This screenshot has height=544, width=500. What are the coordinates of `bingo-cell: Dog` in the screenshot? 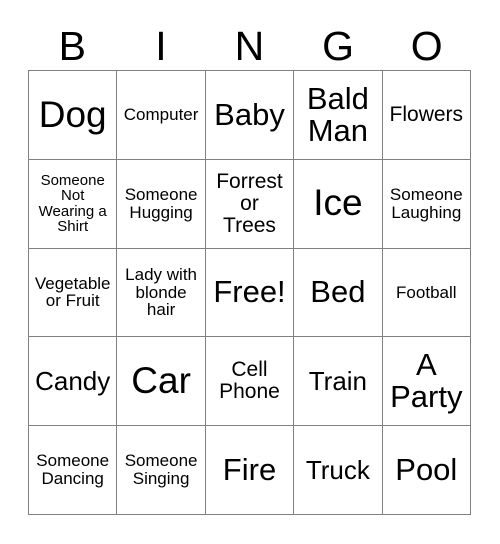 It's located at (73, 115).